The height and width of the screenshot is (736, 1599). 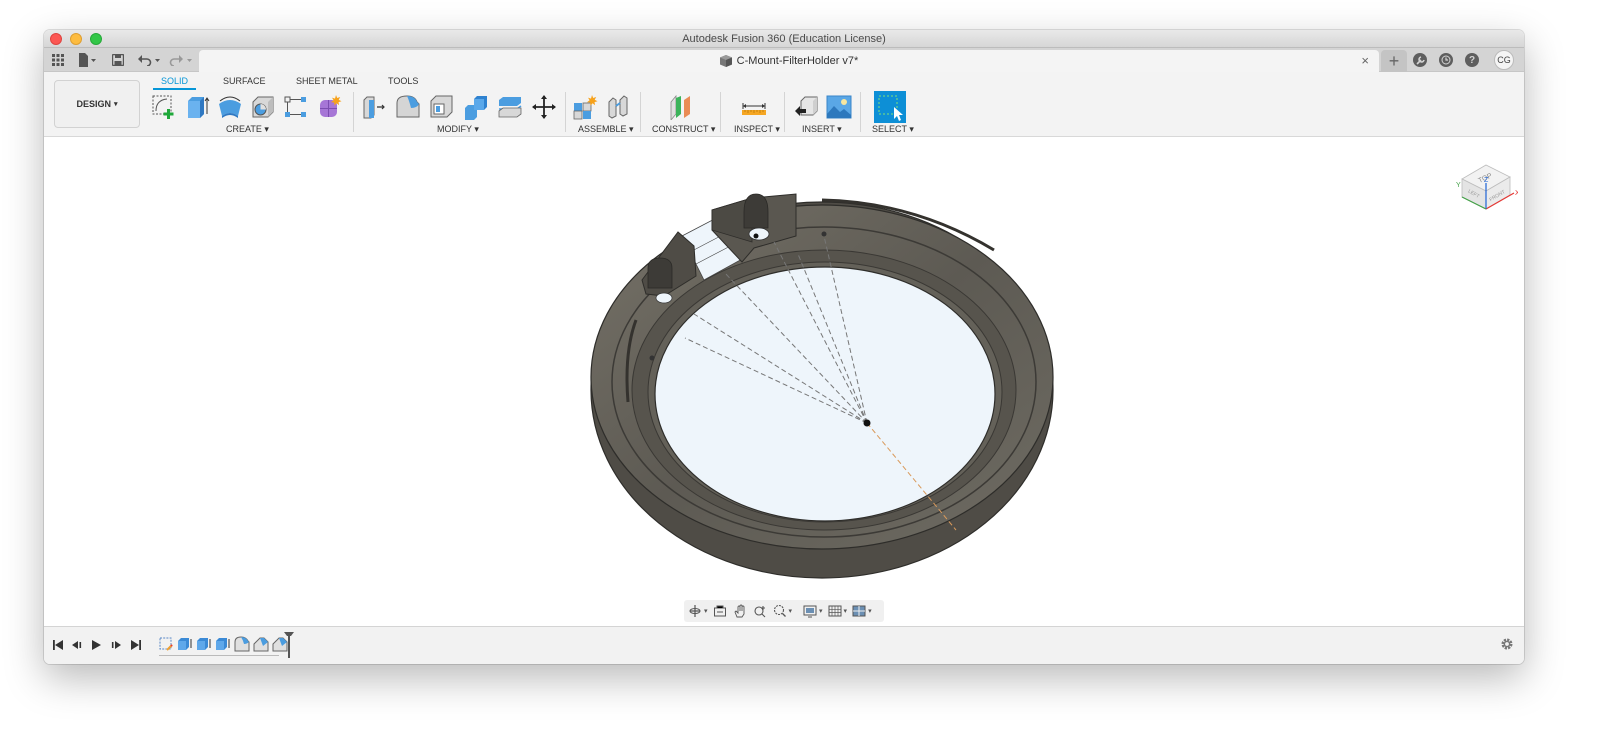 What do you see at coordinates (330, 107) in the screenshot?
I see `create-form-button` at bounding box center [330, 107].